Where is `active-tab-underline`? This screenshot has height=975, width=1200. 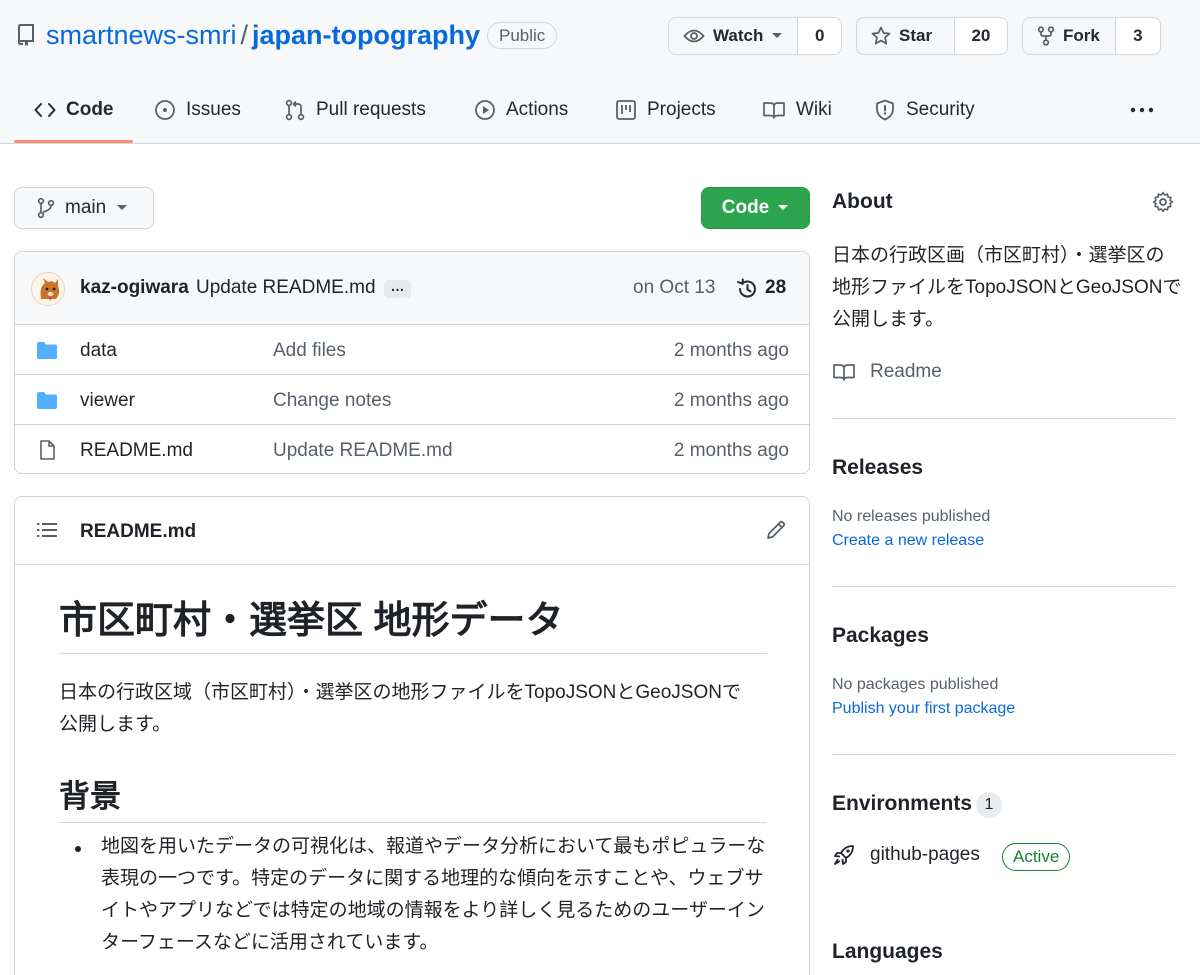
active-tab-underline is located at coordinates (73, 141).